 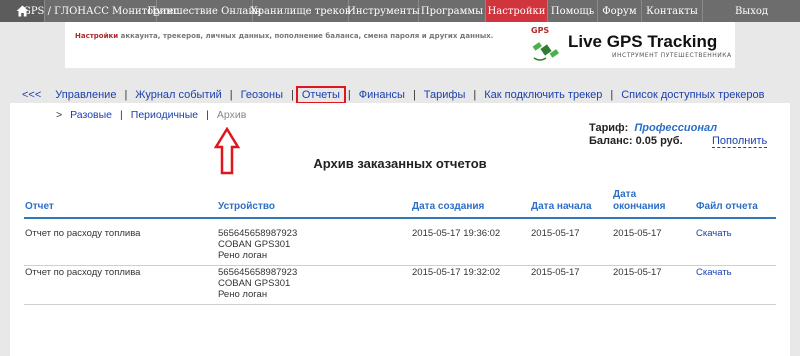 What do you see at coordinates (320, 95) in the screenshot?
I see `subnav-item-reports: Отчеты` at bounding box center [320, 95].